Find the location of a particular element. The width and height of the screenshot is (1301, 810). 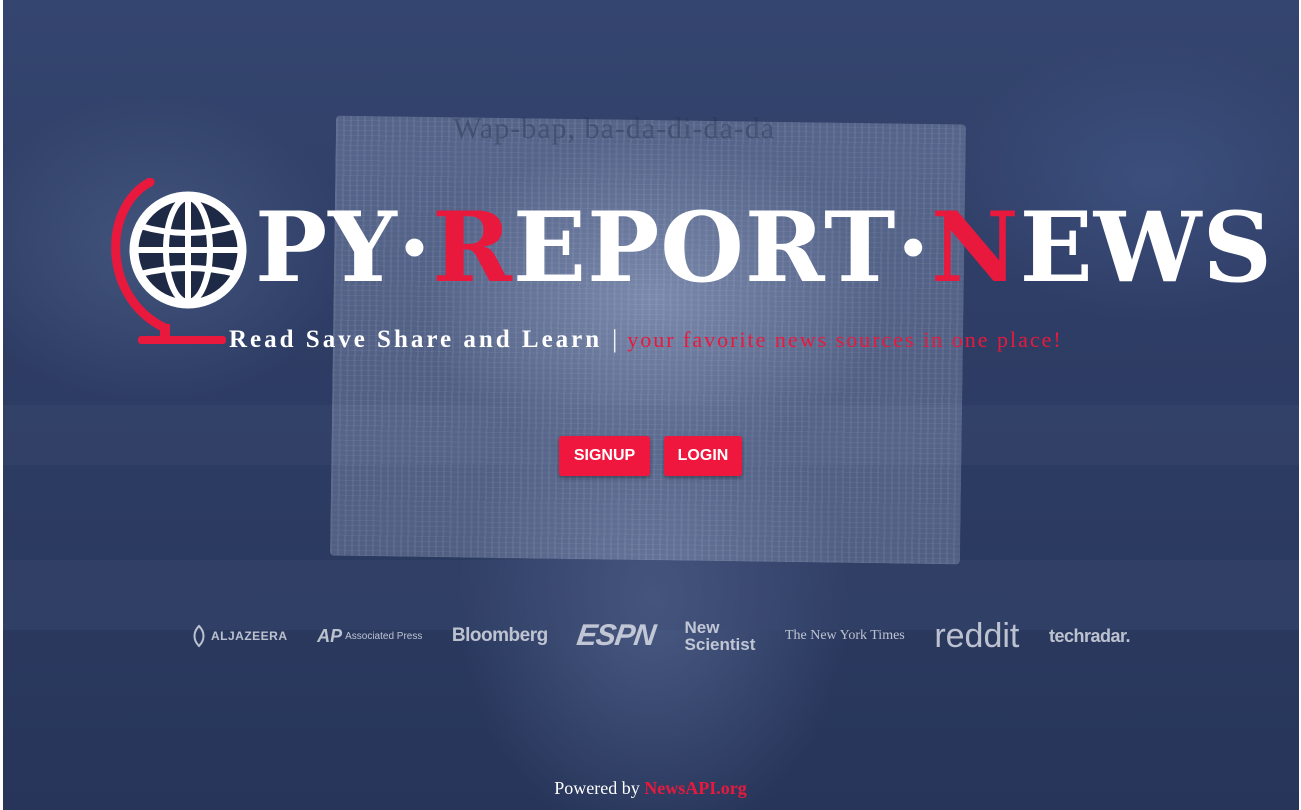

ap-mark: AP is located at coordinates (330, 635).